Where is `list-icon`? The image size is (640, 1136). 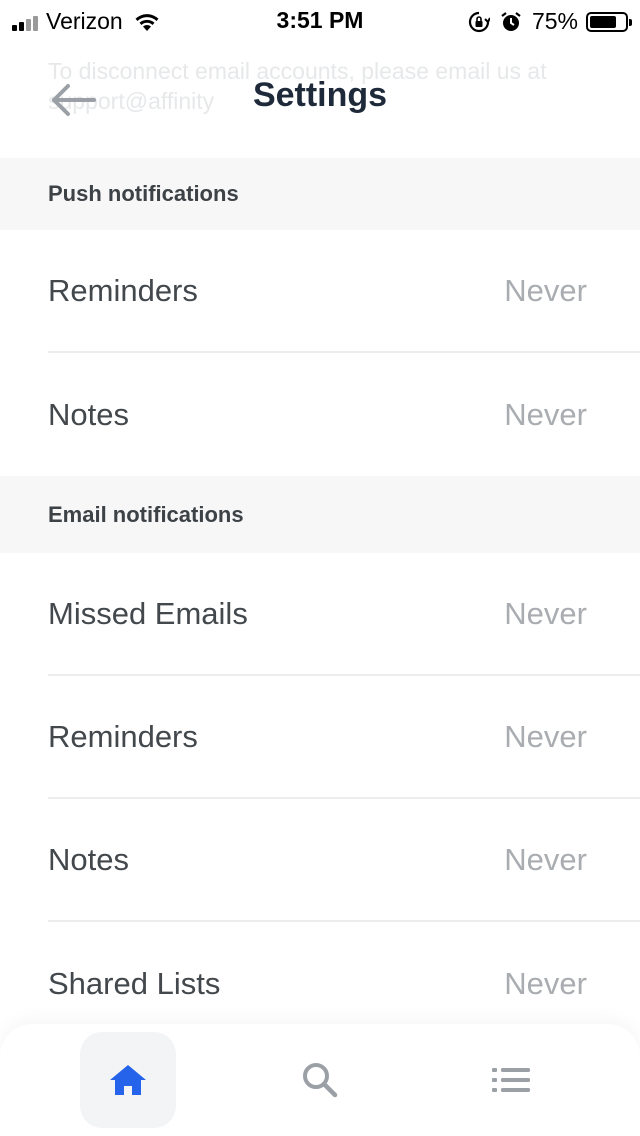
list-icon is located at coordinates (511, 1080).